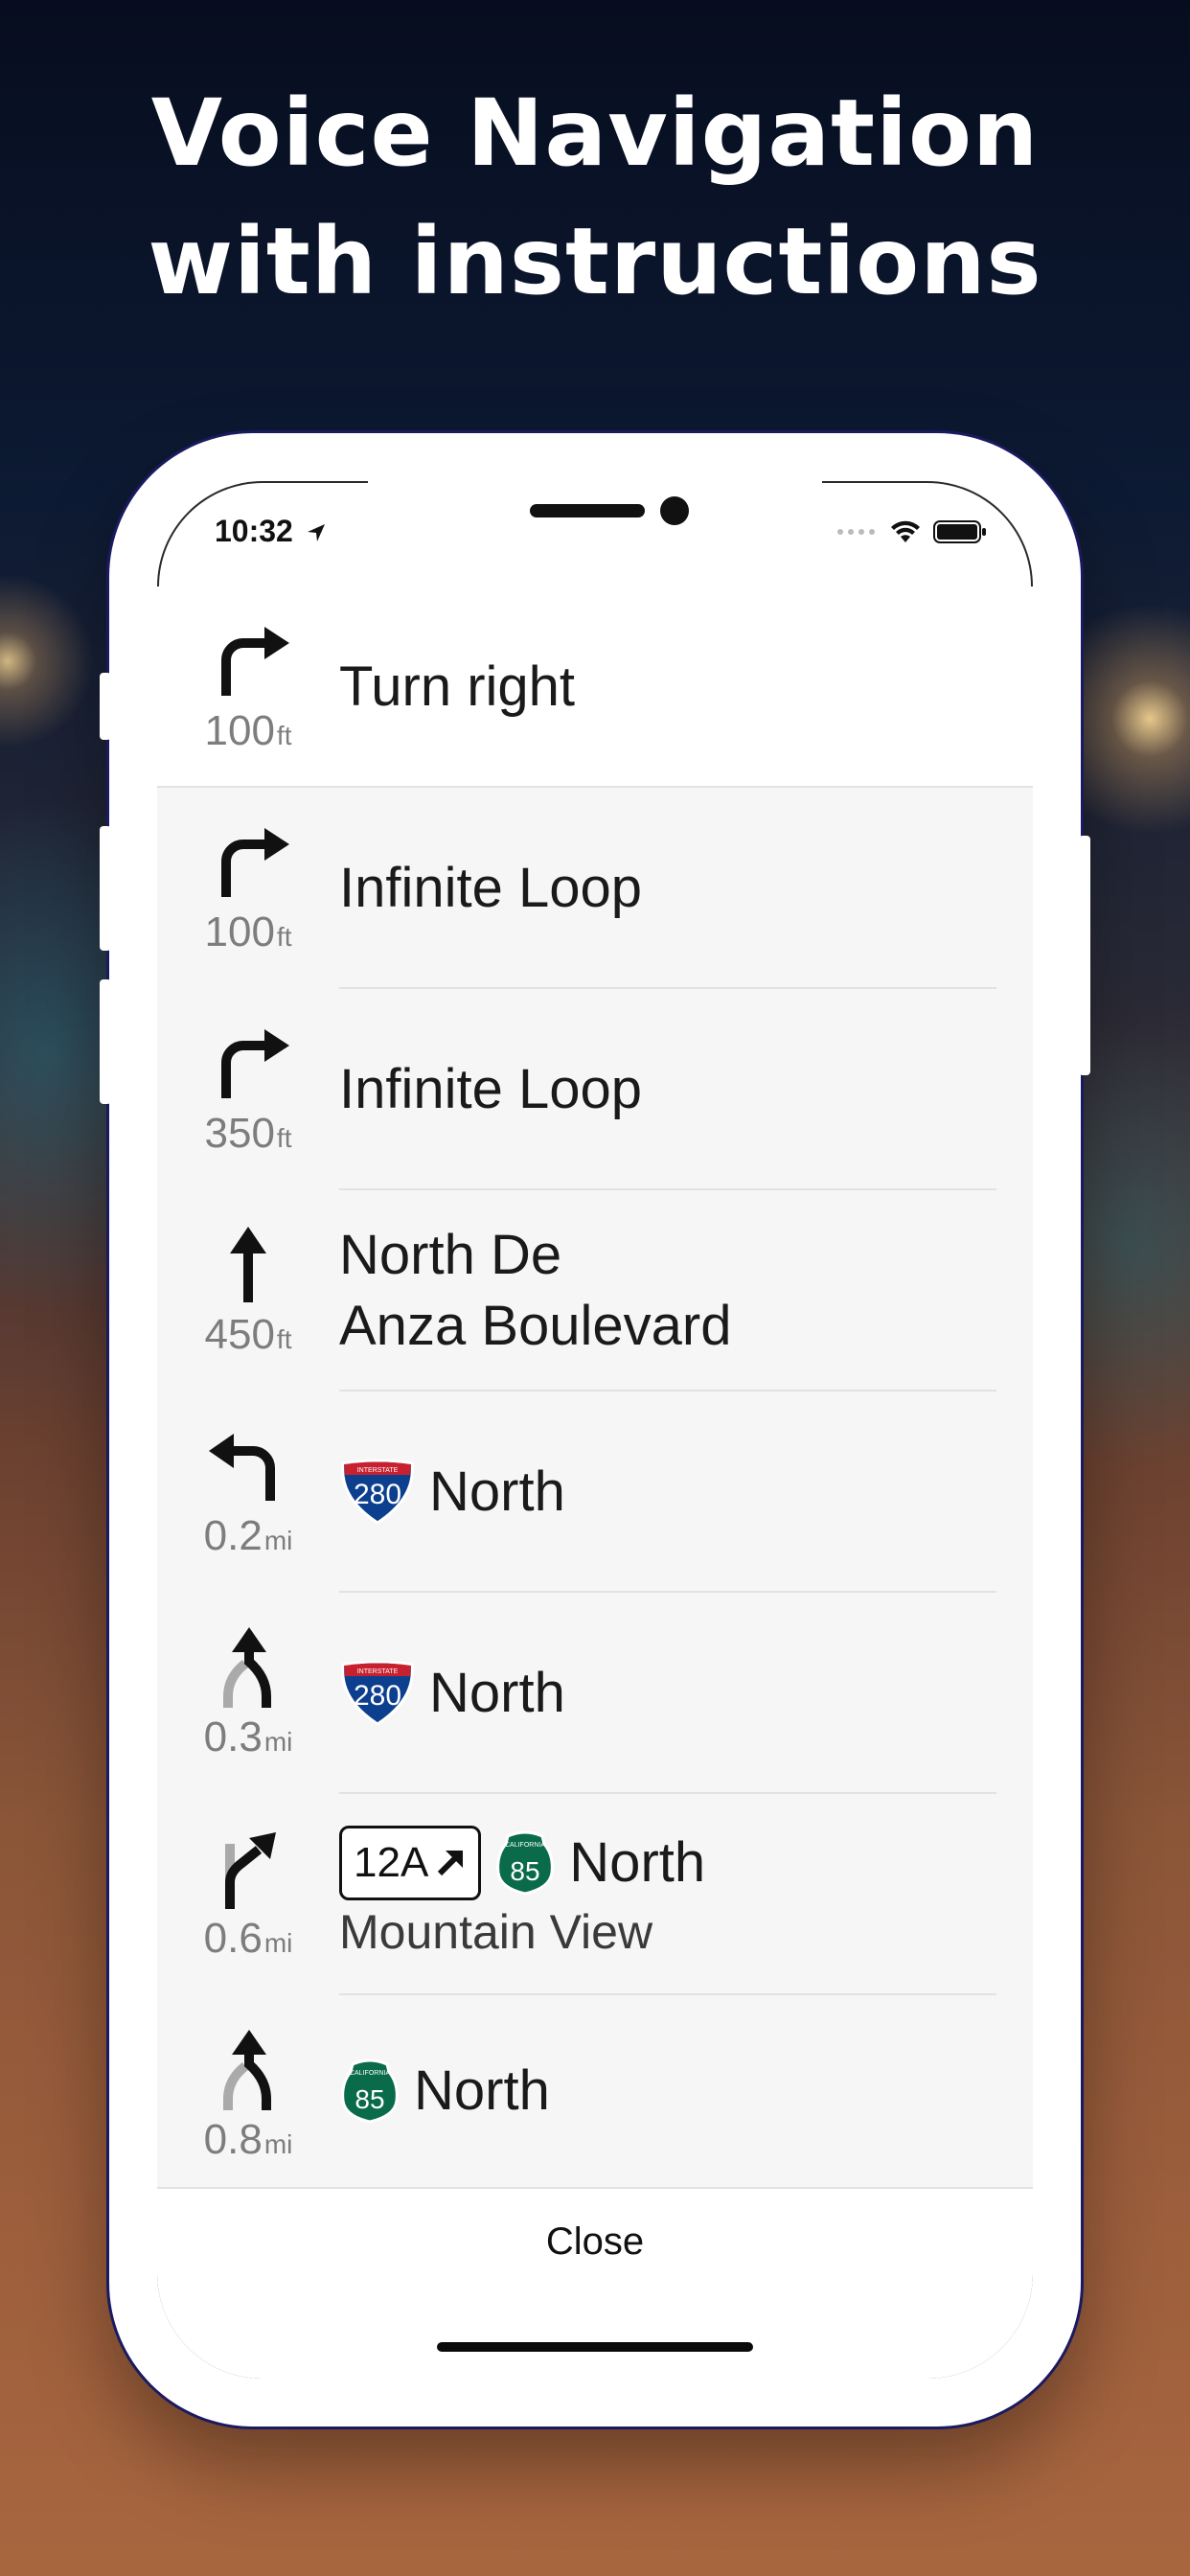 This screenshot has height=2576, width=1190. What do you see at coordinates (595, 687) in the screenshot?
I see `direction-step: 100ft Turn right` at bounding box center [595, 687].